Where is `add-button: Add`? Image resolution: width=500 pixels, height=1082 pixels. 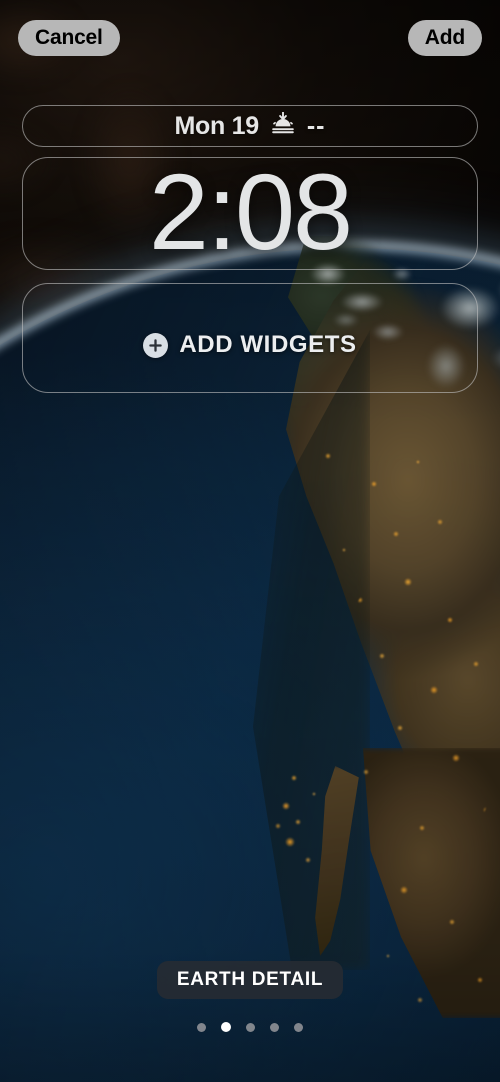 add-button: Add is located at coordinates (444, 38).